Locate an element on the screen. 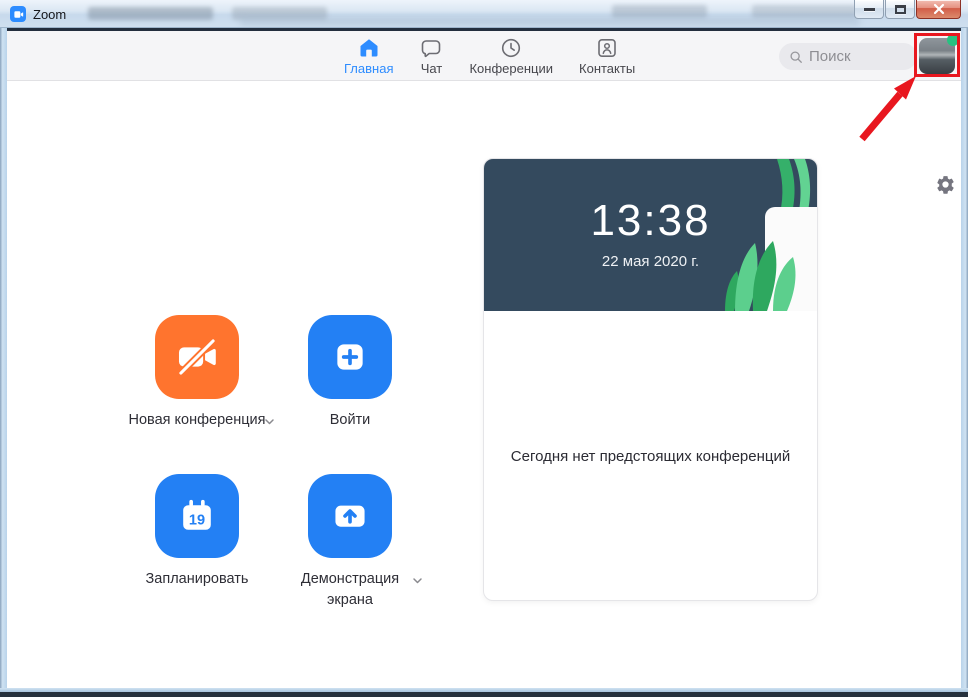 This screenshot has width=968, height=697. settings-gear-icon is located at coordinates (945, 184).